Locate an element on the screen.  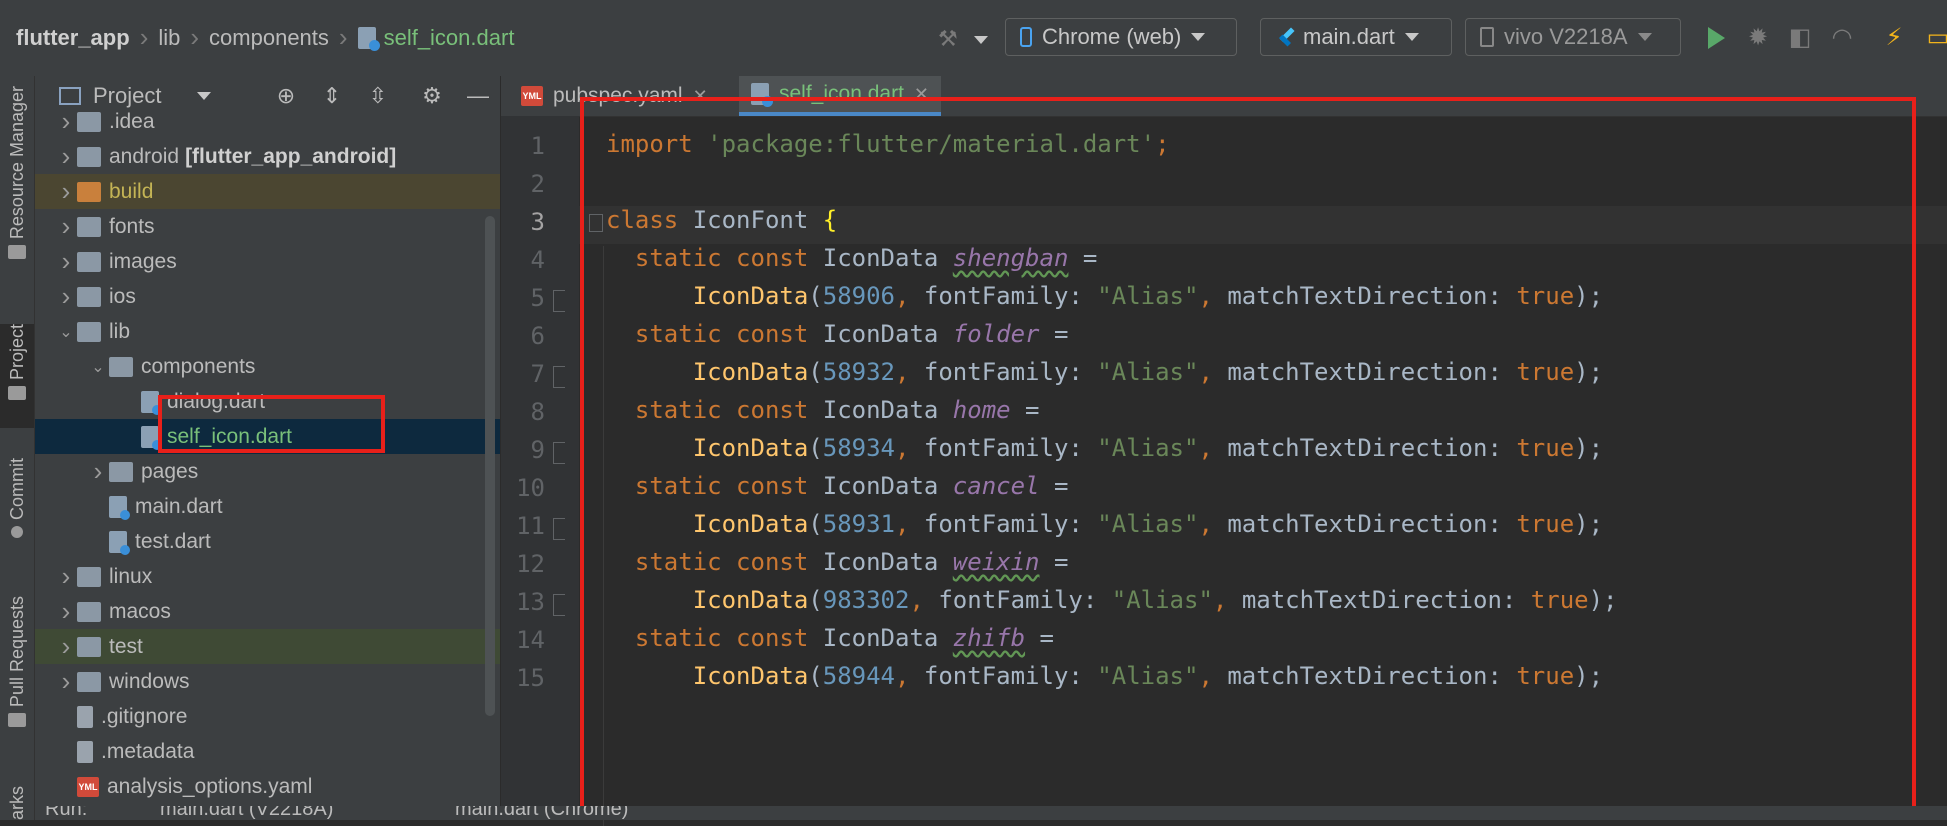
tree-row: test.dart is located at coordinates (267, 541).